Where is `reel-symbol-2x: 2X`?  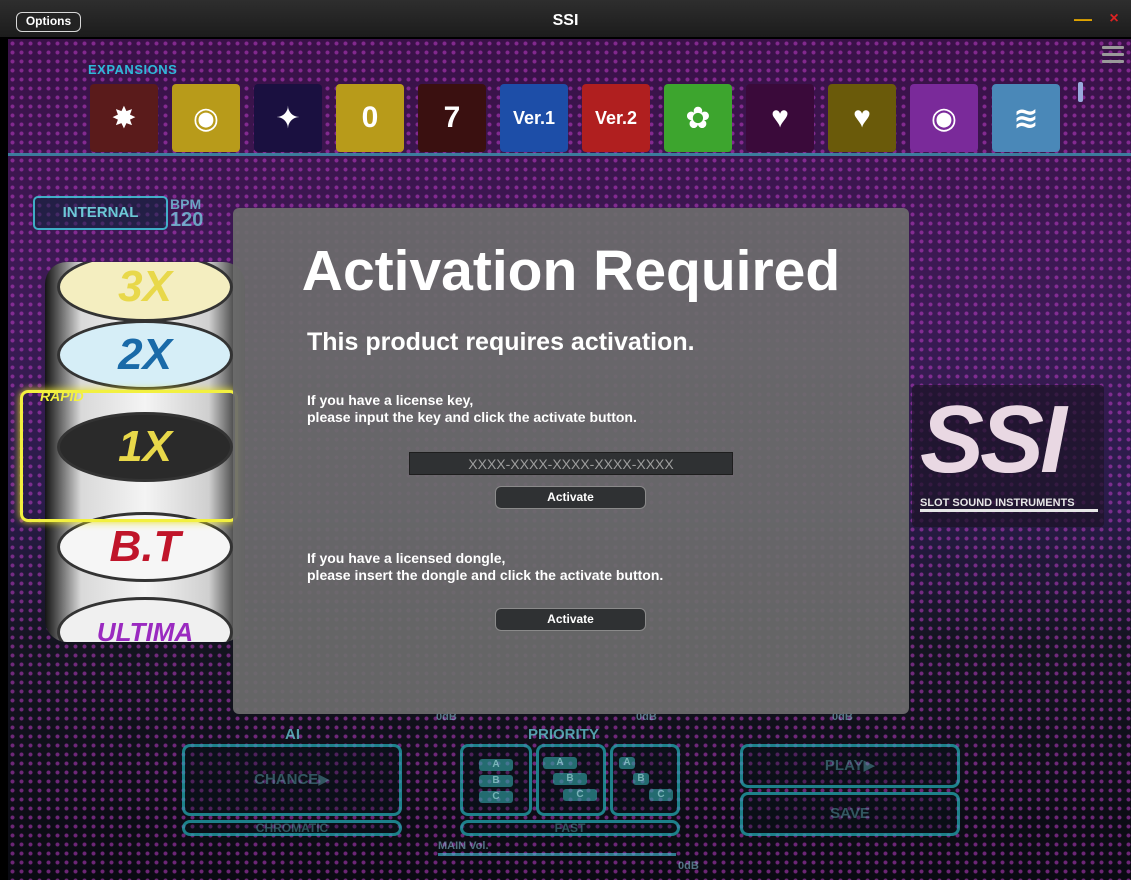 reel-symbol-2x: 2X is located at coordinates (145, 355).